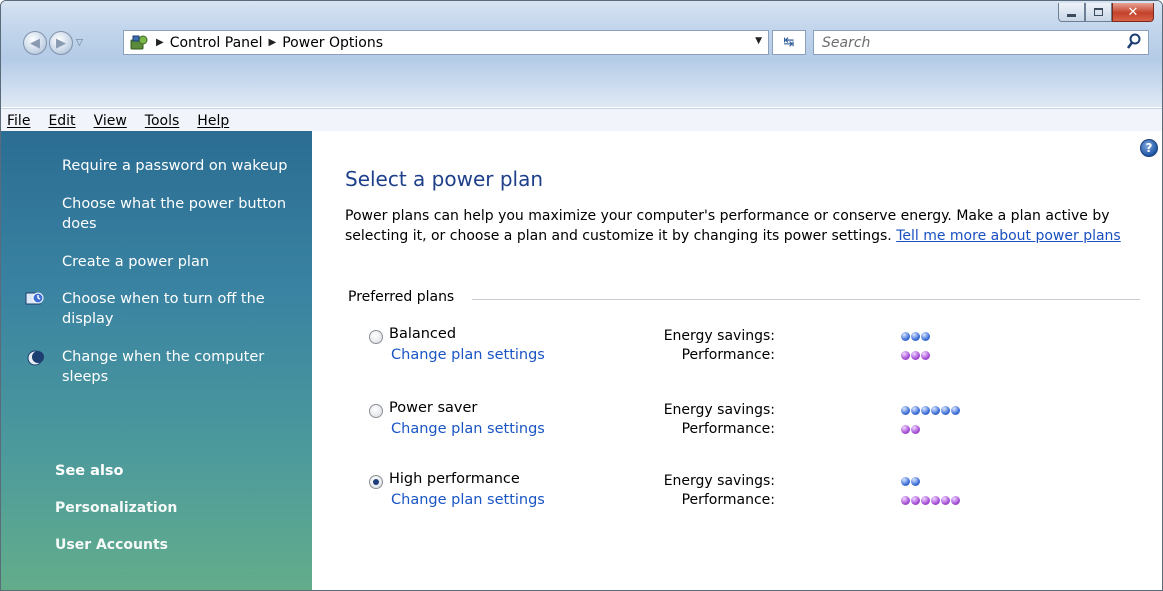 This screenshot has height=591, width=1163. What do you see at coordinates (216, 43) in the screenshot?
I see `breadcrumb-control-panel: Control Panel` at bounding box center [216, 43].